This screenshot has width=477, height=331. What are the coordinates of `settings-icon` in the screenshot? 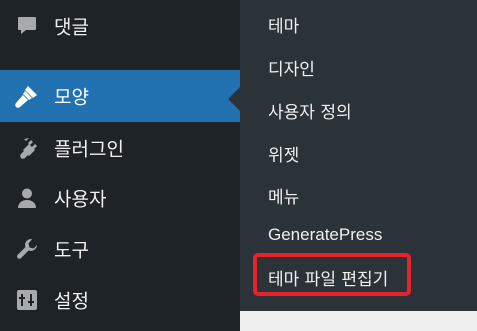 It's located at (27, 300).